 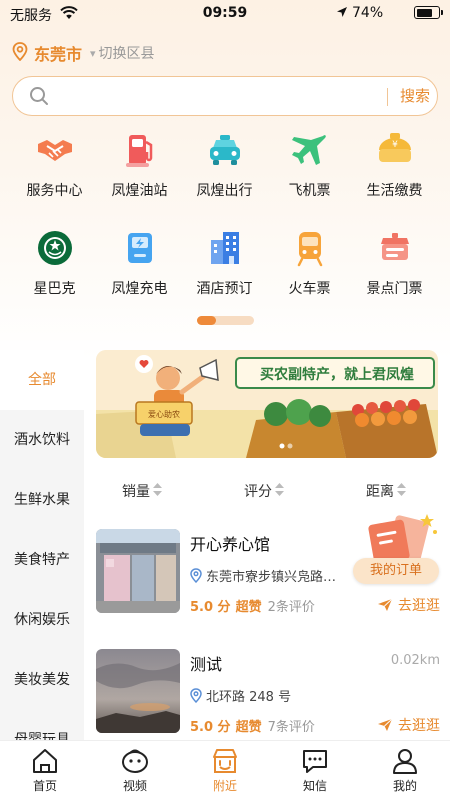 I want to click on category-item-all: 全部, so click(x=42, y=380).